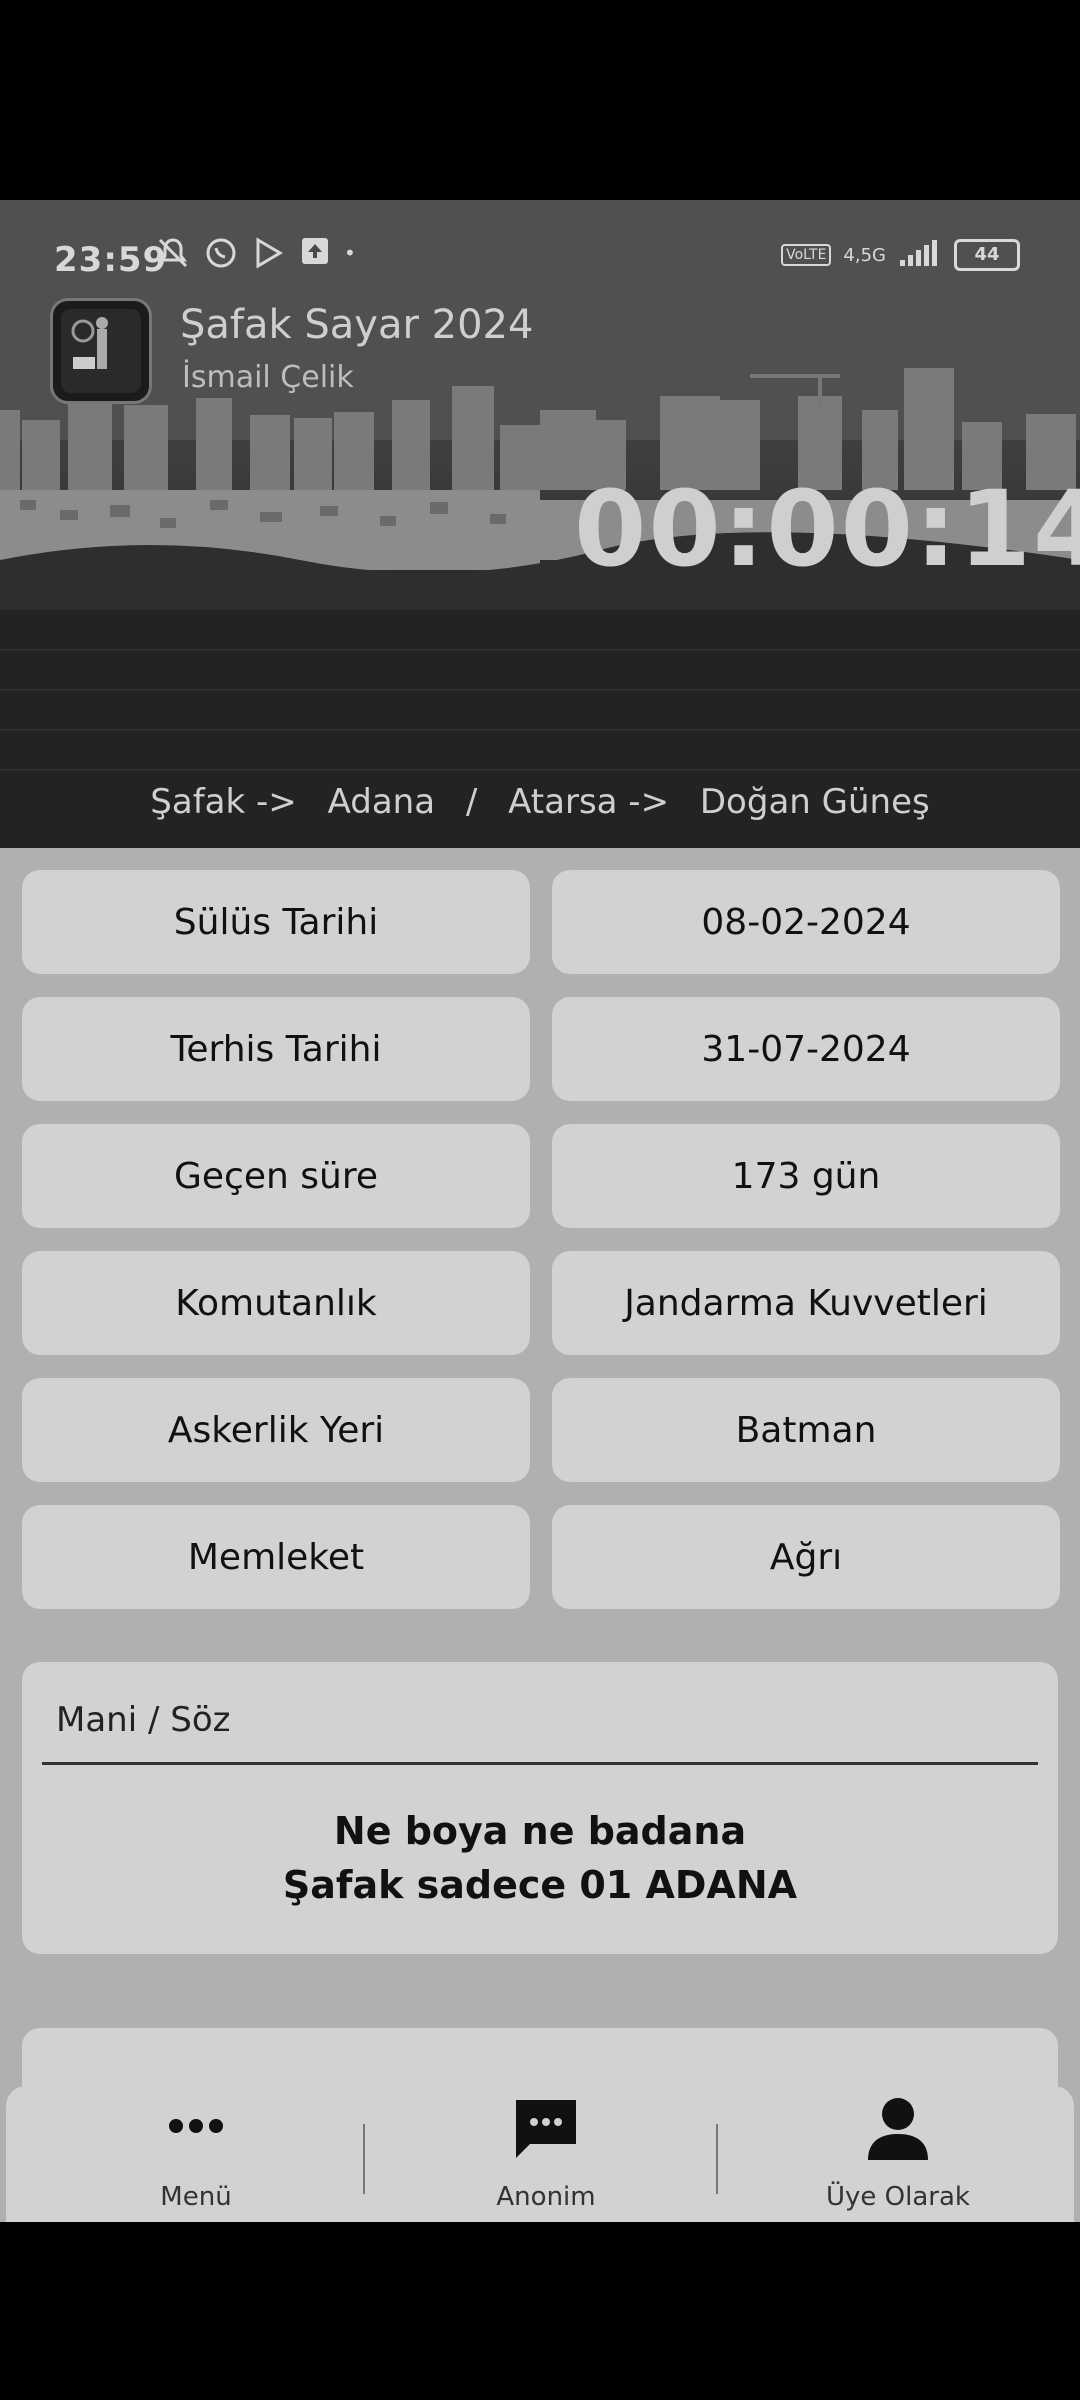 The height and width of the screenshot is (2400, 1080). I want to click on lyric-divider, so click(540, 1763).